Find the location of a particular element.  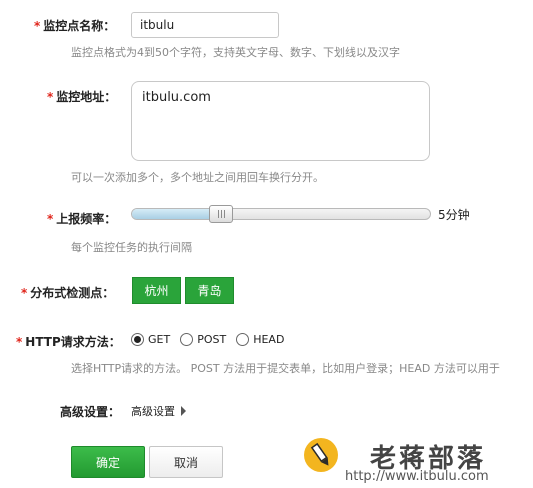

address-hint: 可以一次添加多个，多个地址之间用回车换行分开。 is located at coordinates (197, 177).